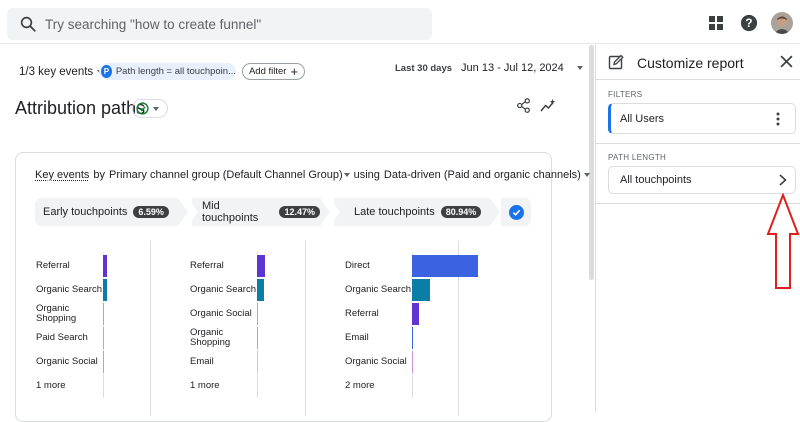  What do you see at coordinates (591, 162) in the screenshot?
I see `scrollbar` at bounding box center [591, 162].